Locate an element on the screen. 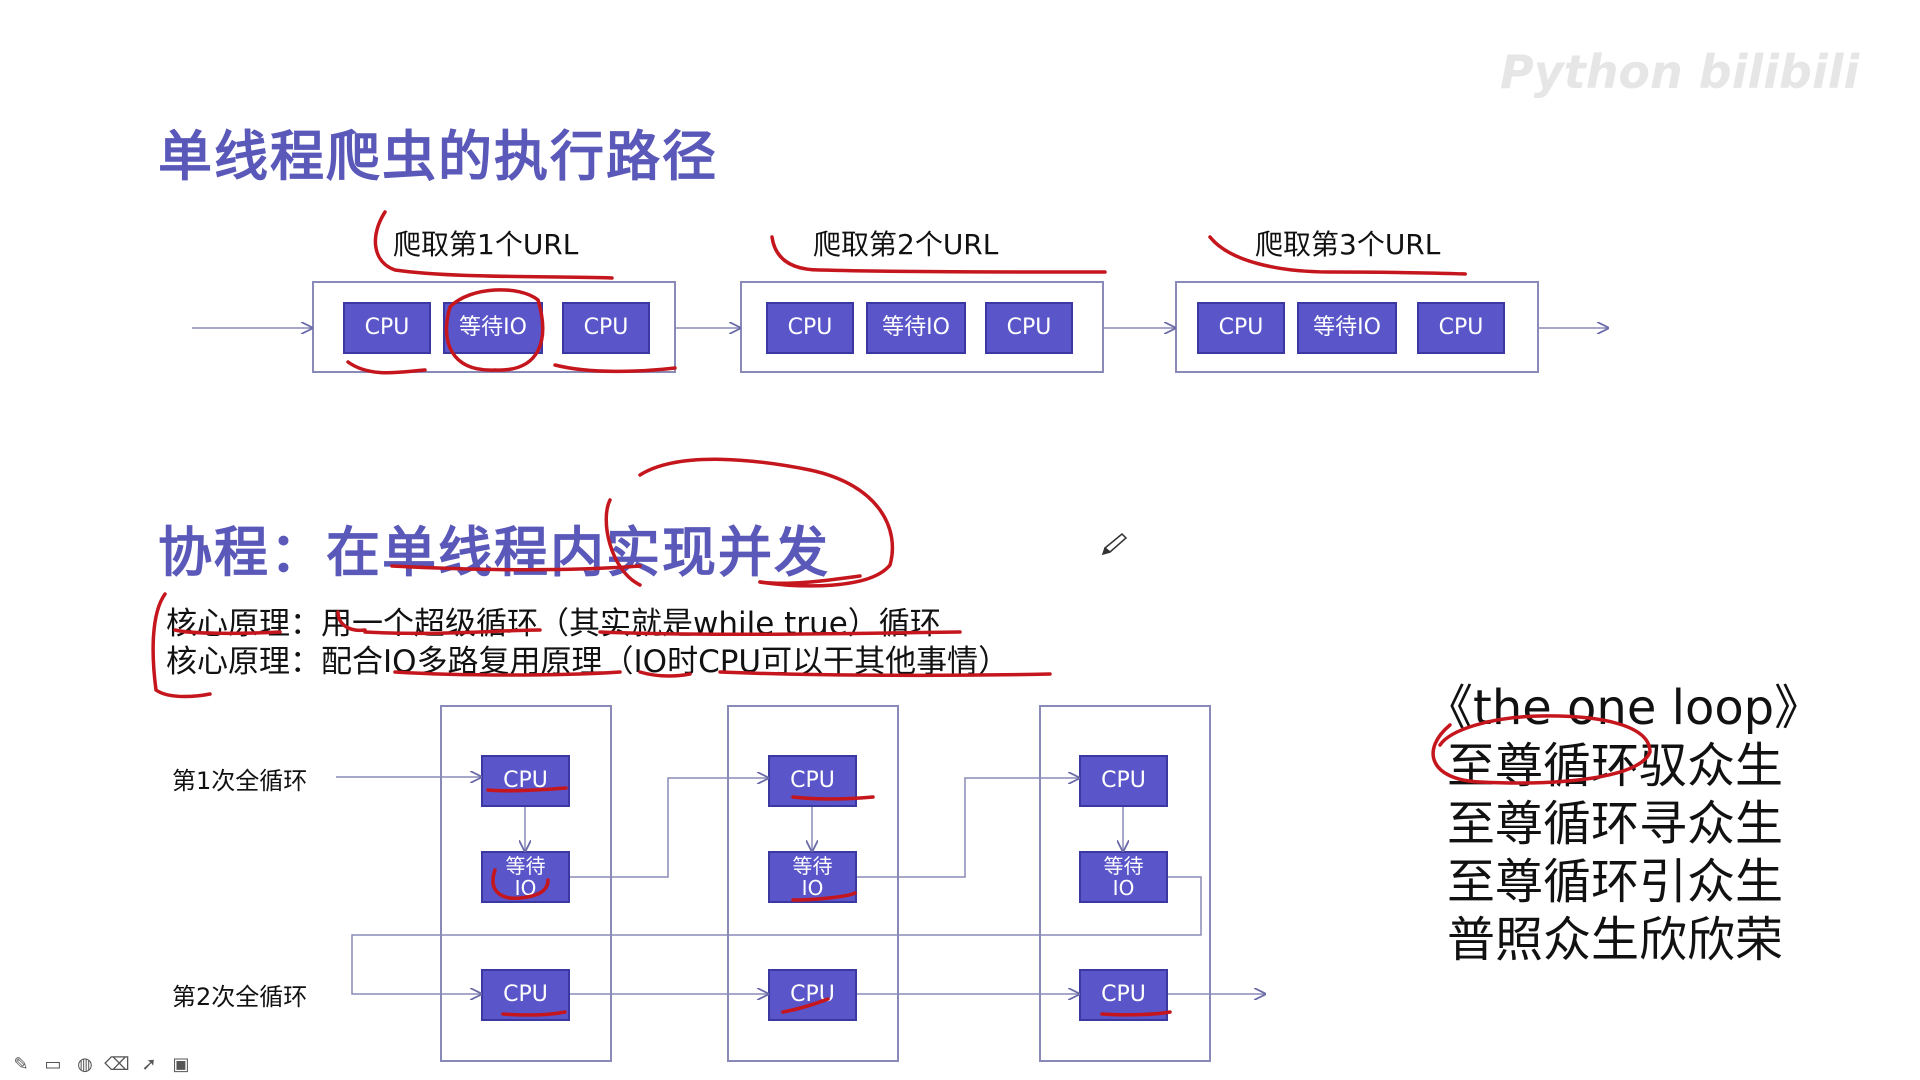  annotation-toolbar: ✎ ▭ ◍ ⌫ ➚ ▣ is located at coordinates (101, 1064).